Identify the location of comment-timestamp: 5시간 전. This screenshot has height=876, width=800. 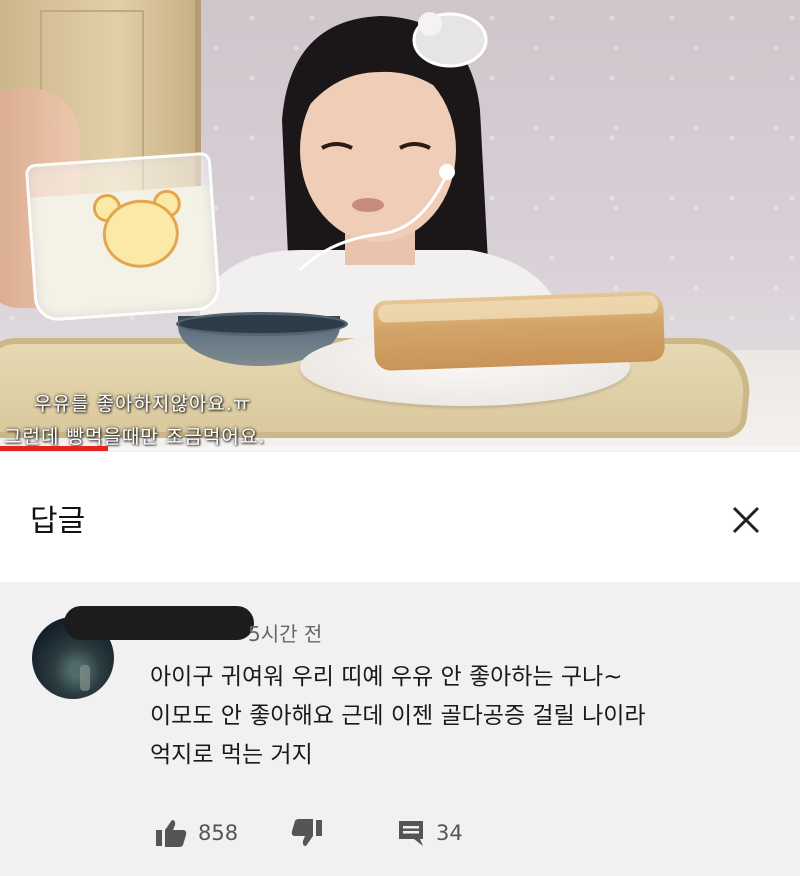
(285, 634).